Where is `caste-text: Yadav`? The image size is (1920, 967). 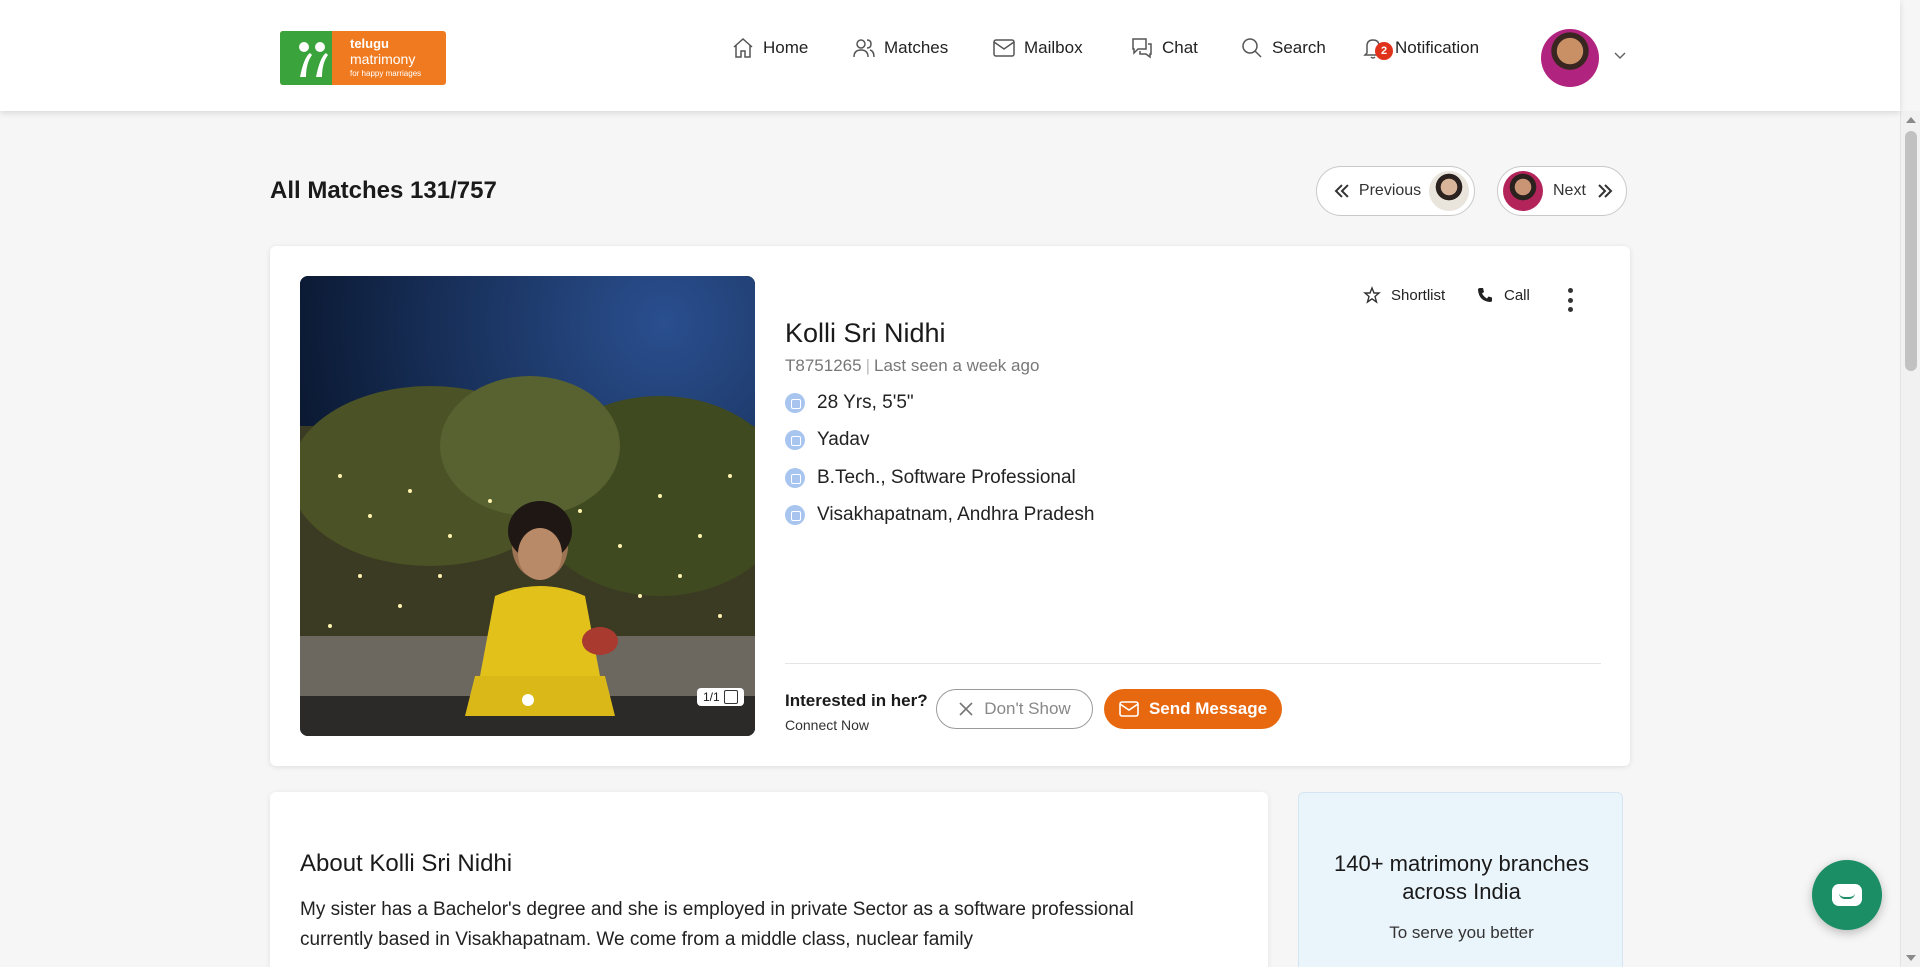
caste-text: Yadav is located at coordinates (843, 439).